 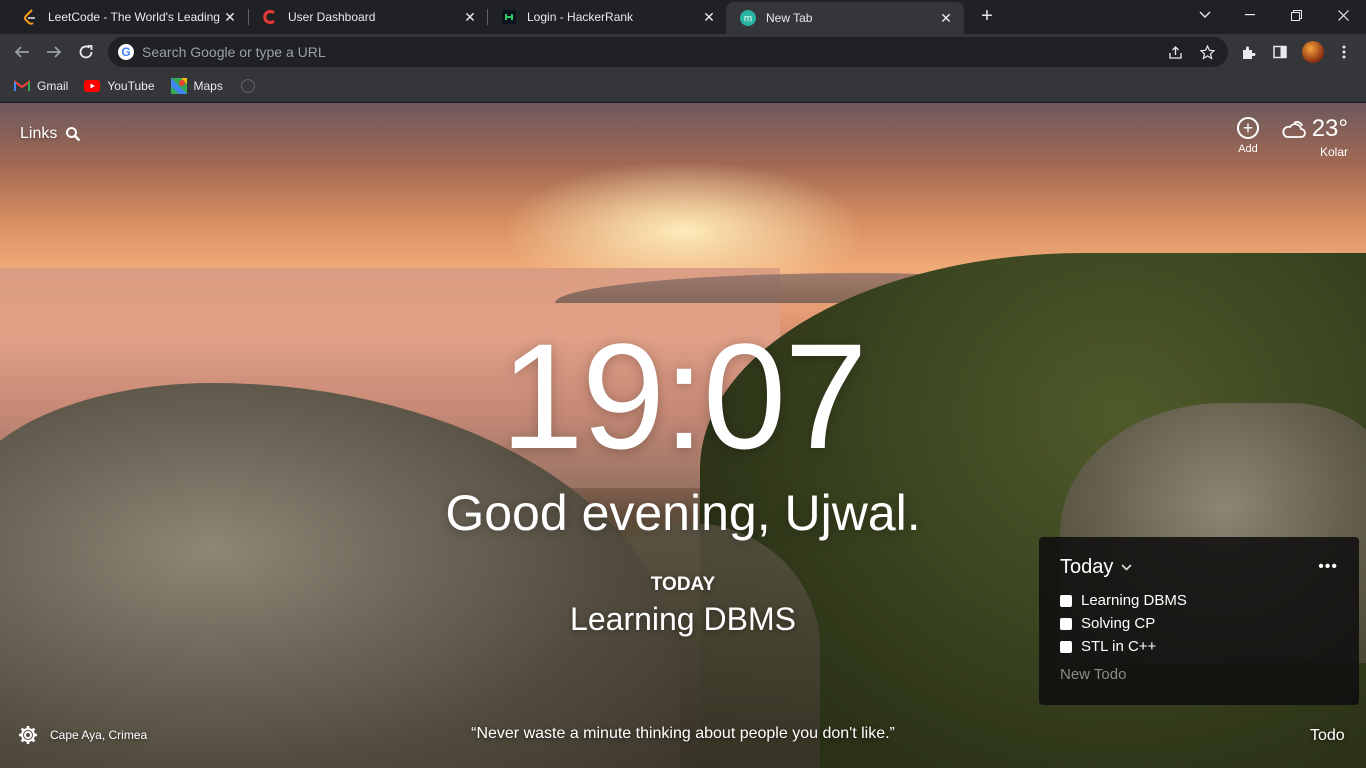 I want to click on address-input, so click(x=632, y=52).